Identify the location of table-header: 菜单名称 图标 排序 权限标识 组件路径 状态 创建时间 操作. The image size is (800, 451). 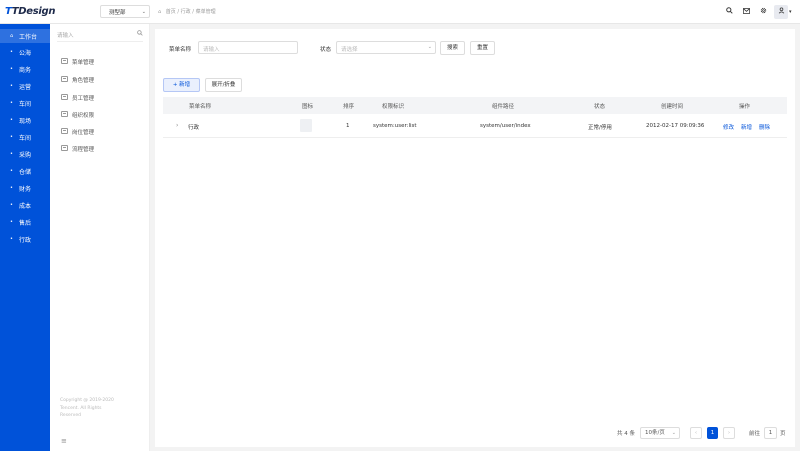
(475, 105).